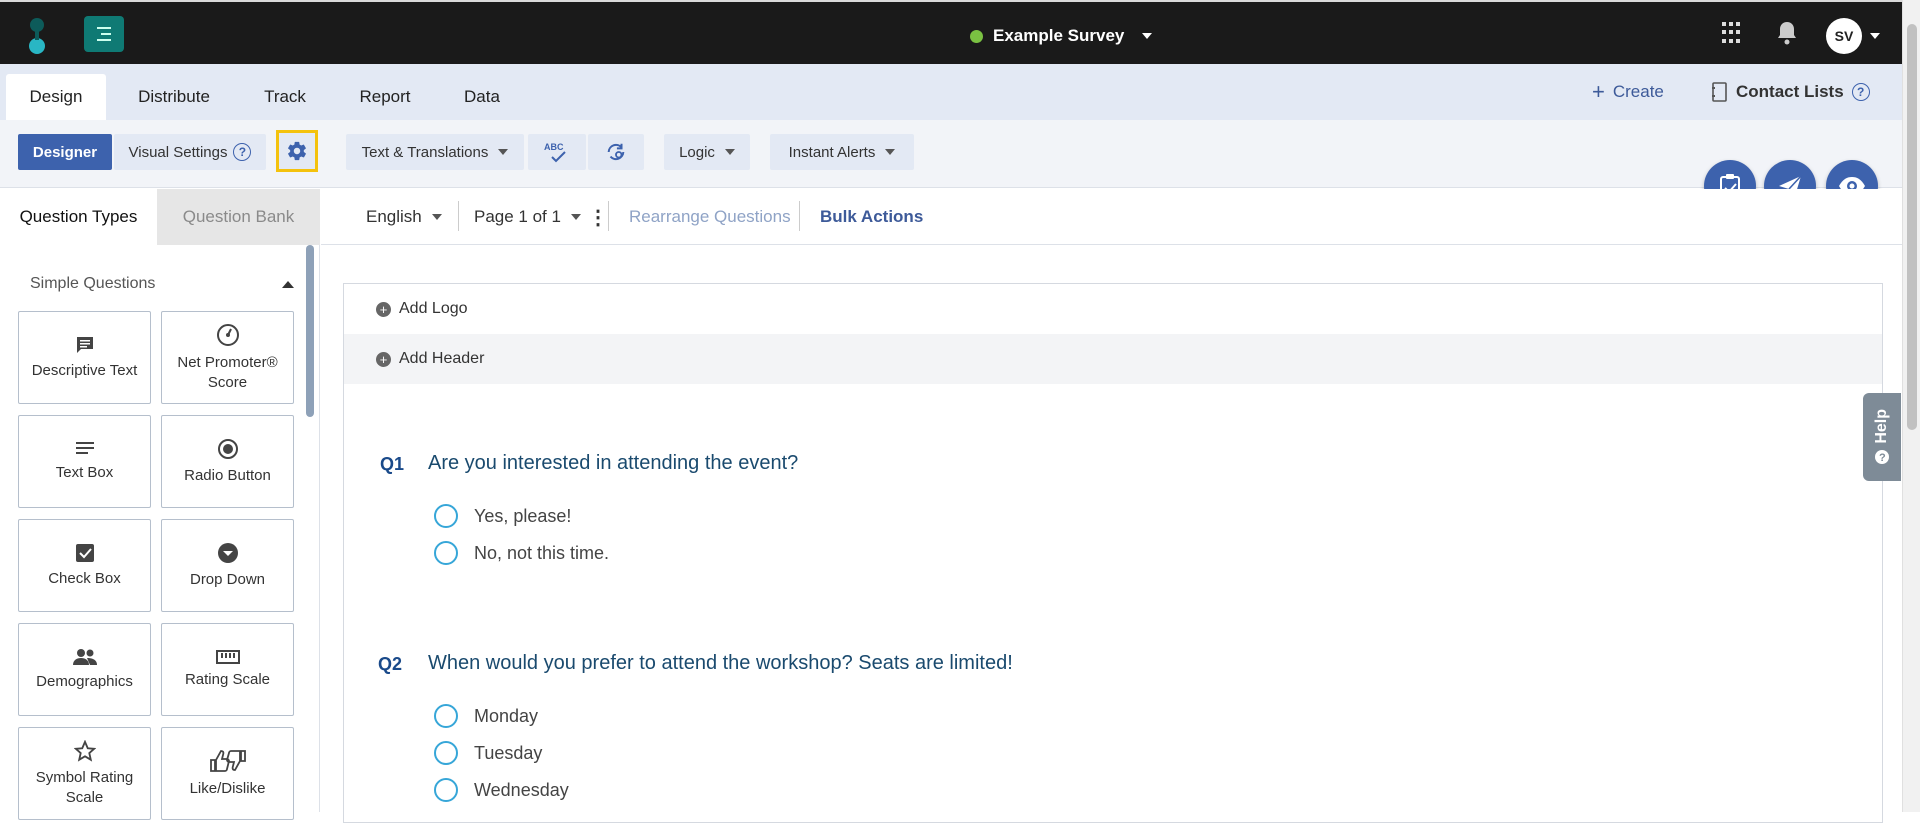 Image resolution: width=1920 pixels, height=823 pixels. I want to click on language-dropdown: English, so click(404, 217).